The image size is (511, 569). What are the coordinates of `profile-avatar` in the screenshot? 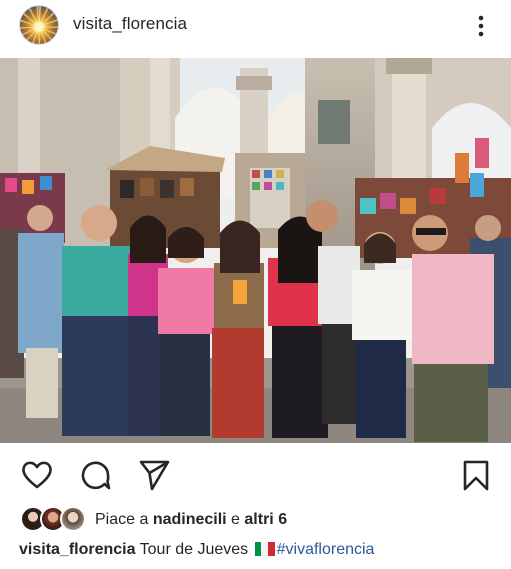 It's located at (39, 25).